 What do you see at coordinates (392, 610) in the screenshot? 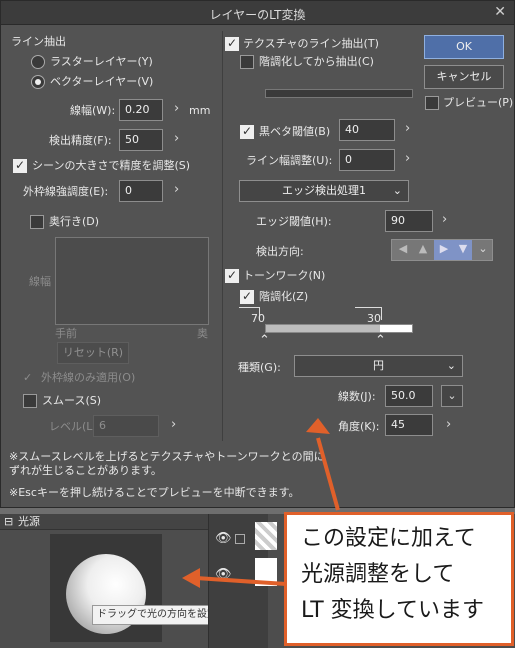
I see `callout-line3: LT 変換しています` at bounding box center [392, 610].